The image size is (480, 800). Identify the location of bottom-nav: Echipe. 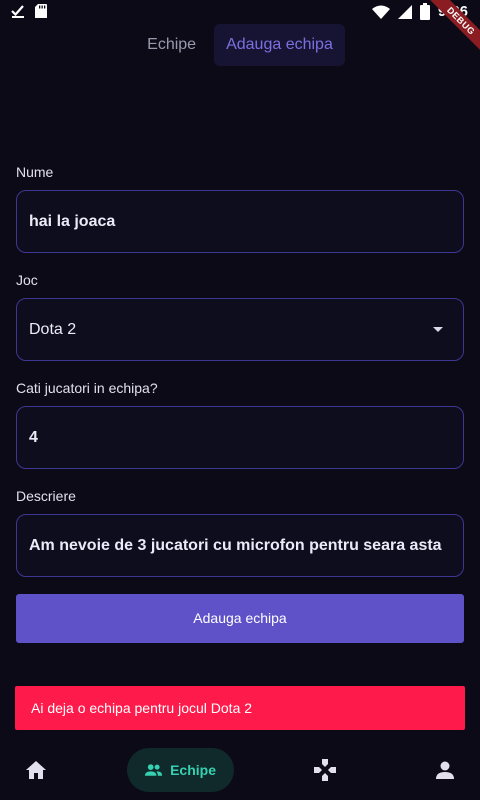
(240, 770).